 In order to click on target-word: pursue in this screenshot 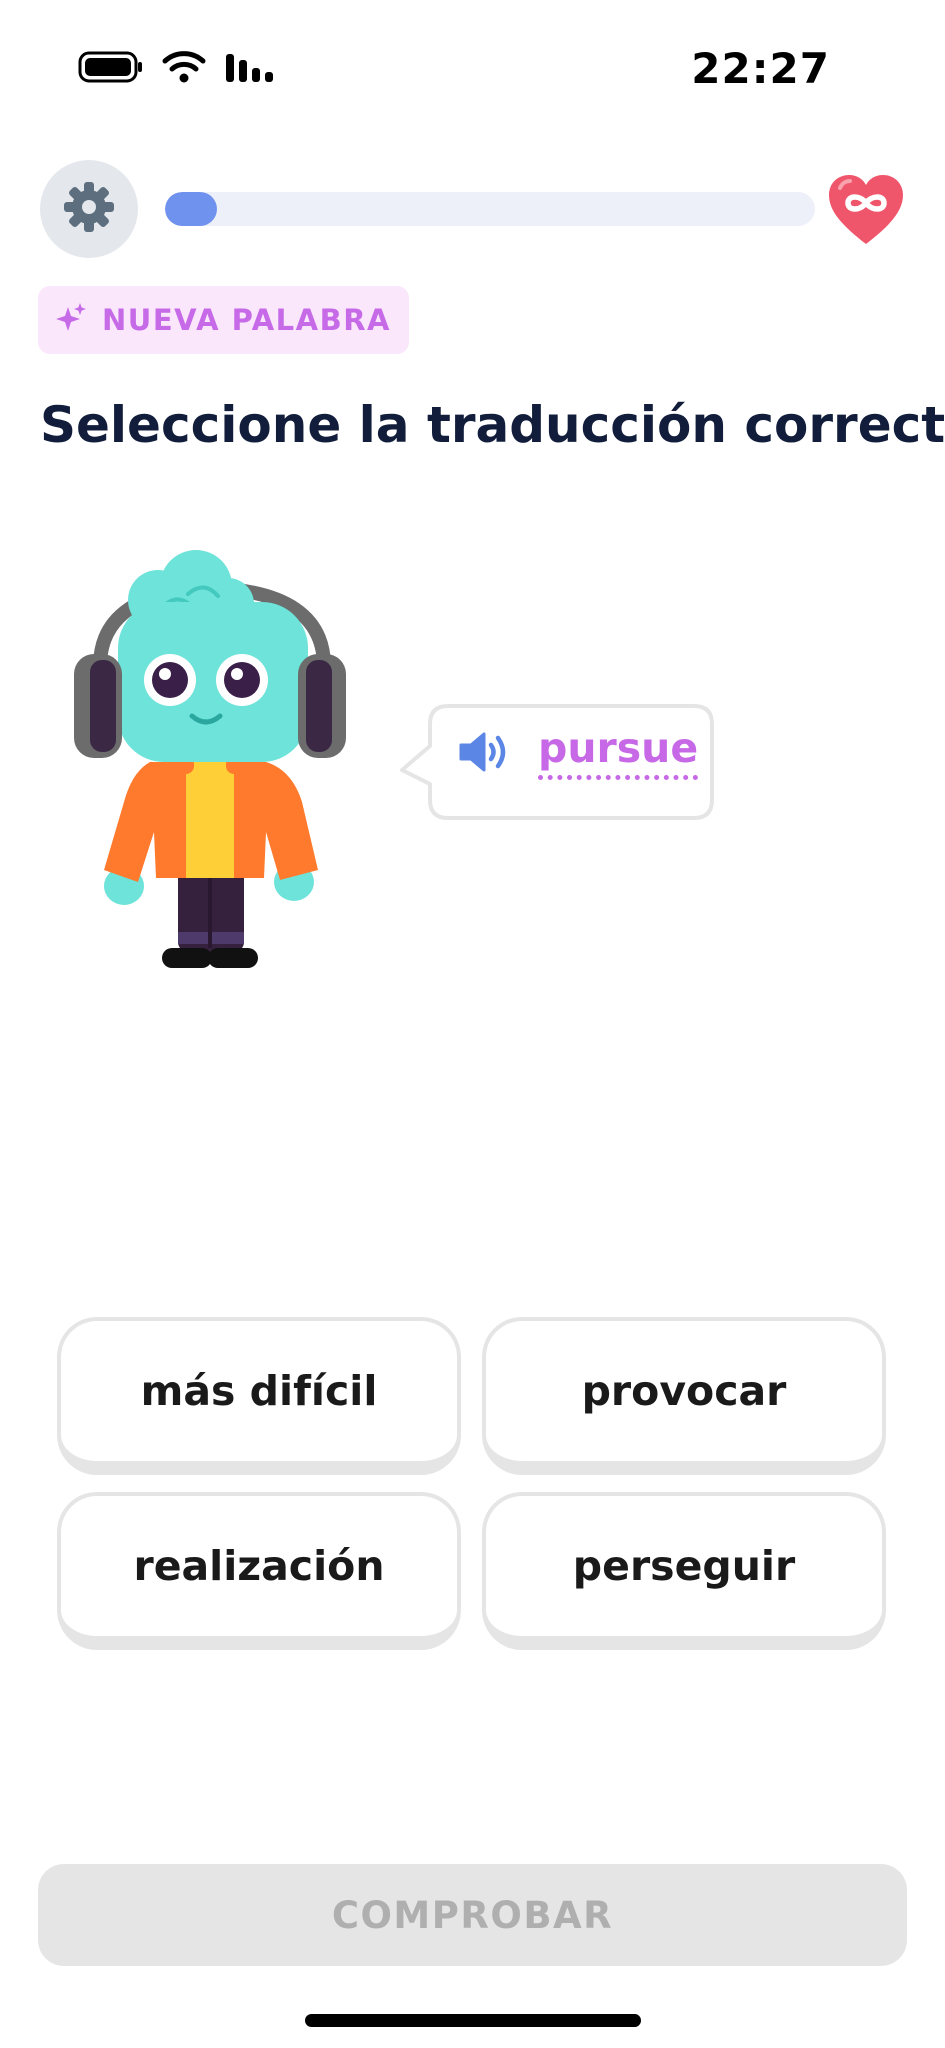, I will do `click(618, 754)`.